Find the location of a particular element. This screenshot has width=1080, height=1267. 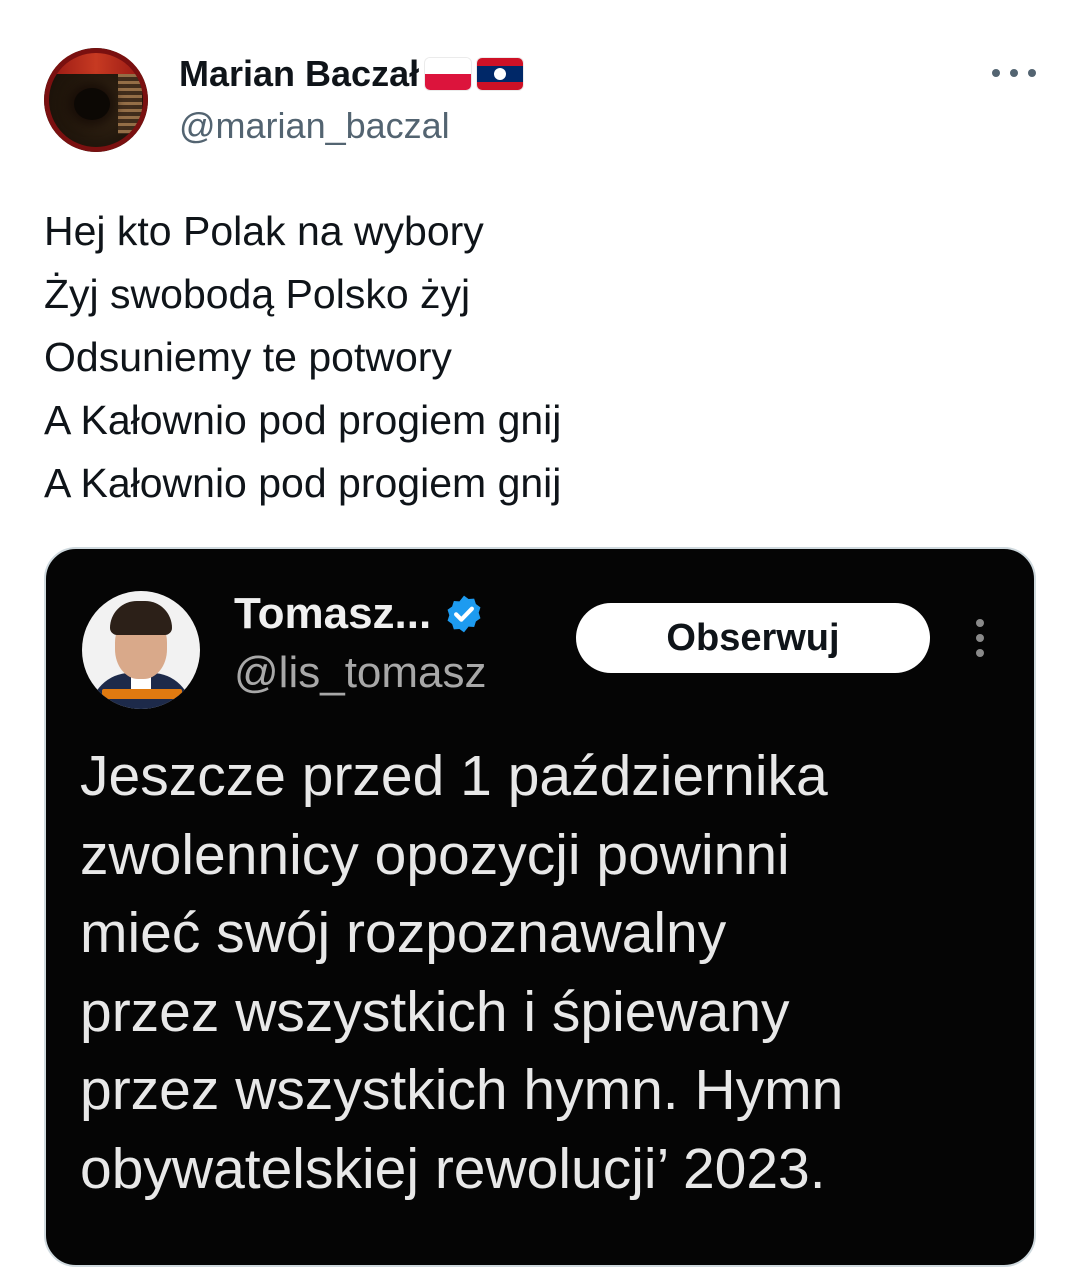

tweet-text-line: Hej kto Polak na wybory is located at coordinates (264, 231).